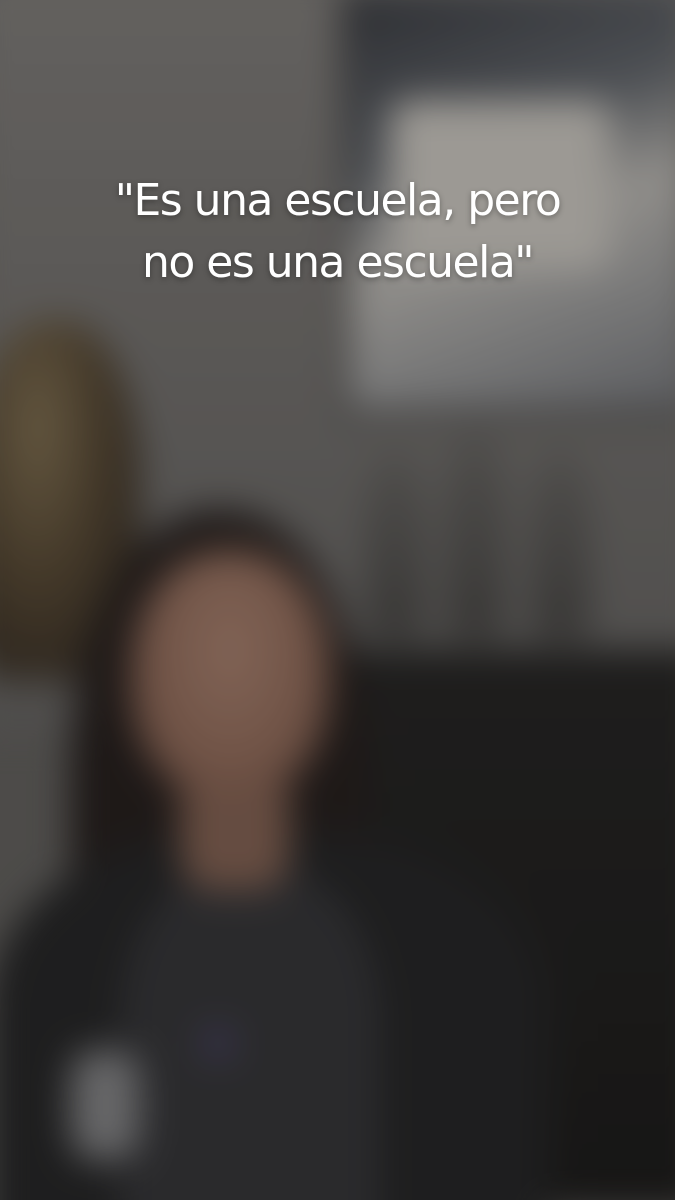 The height and width of the screenshot is (1200, 675). Describe the element at coordinates (338, 262) in the screenshot. I see `caption-line-2: no es una escuela"` at that location.